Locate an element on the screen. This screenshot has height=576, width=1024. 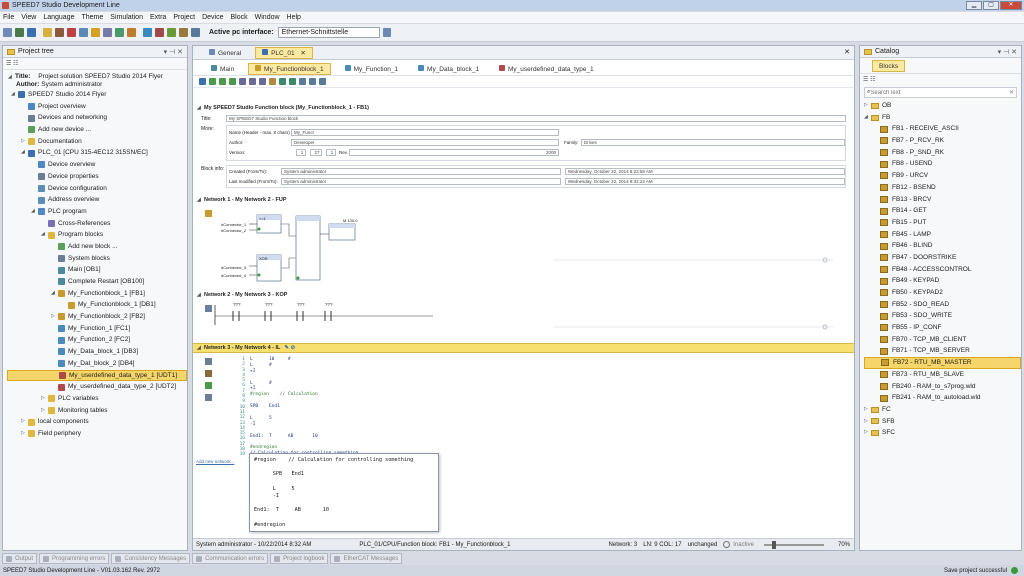
tree-item: Project overview is located at coordinates (97, 107).